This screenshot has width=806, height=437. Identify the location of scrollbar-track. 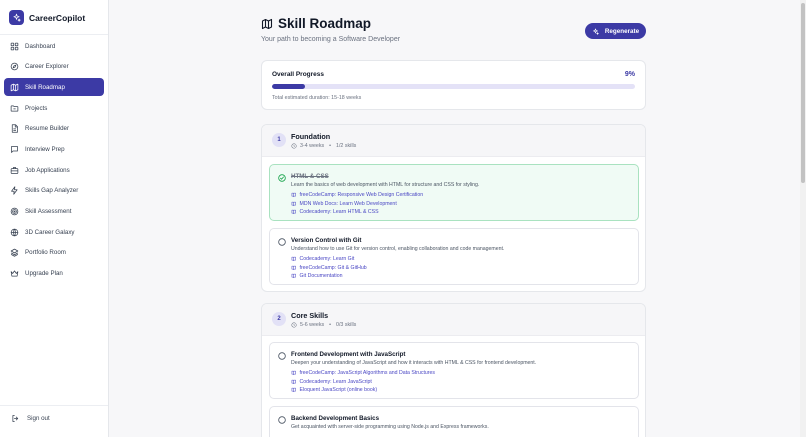
(803, 218).